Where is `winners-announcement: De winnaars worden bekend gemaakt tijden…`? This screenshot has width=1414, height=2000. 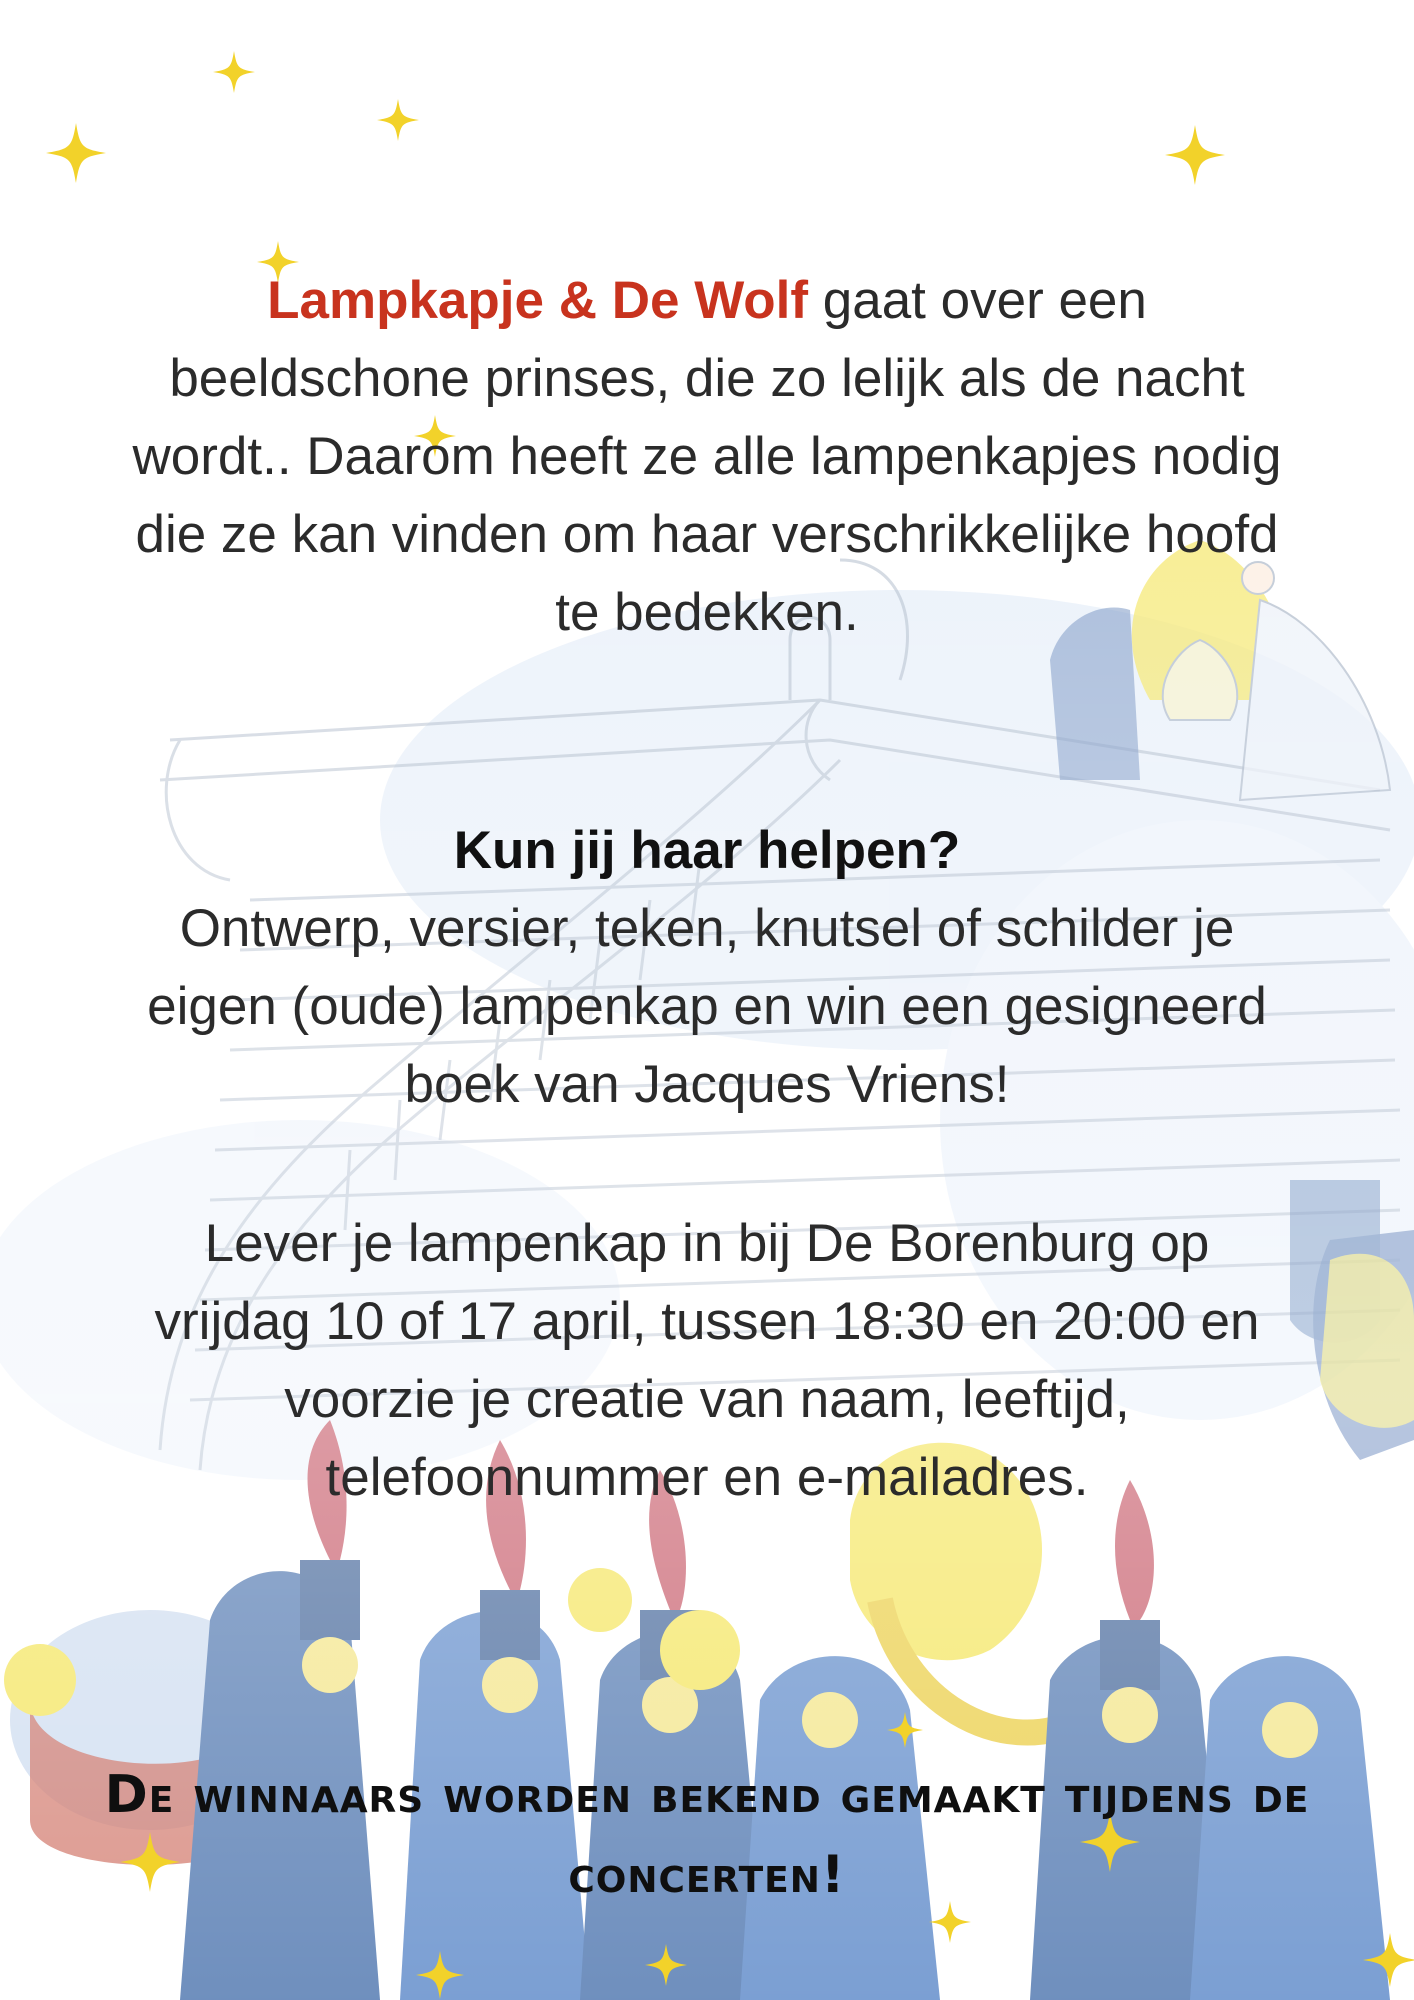
winners-announcement: De winnaars worden bekend gemaakt tijden… is located at coordinates (707, 1835).